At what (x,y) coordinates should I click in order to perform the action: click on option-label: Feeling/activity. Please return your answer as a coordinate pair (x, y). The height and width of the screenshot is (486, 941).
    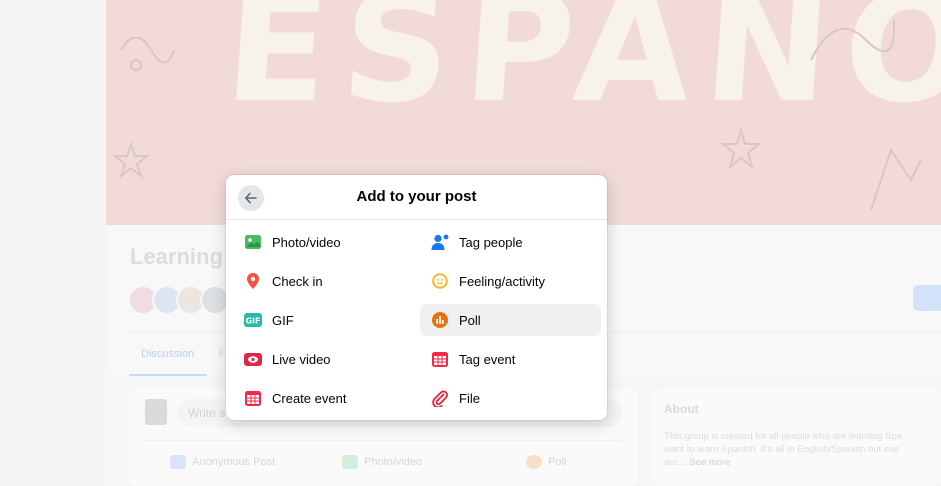
    Looking at the image, I should click on (502, 281).